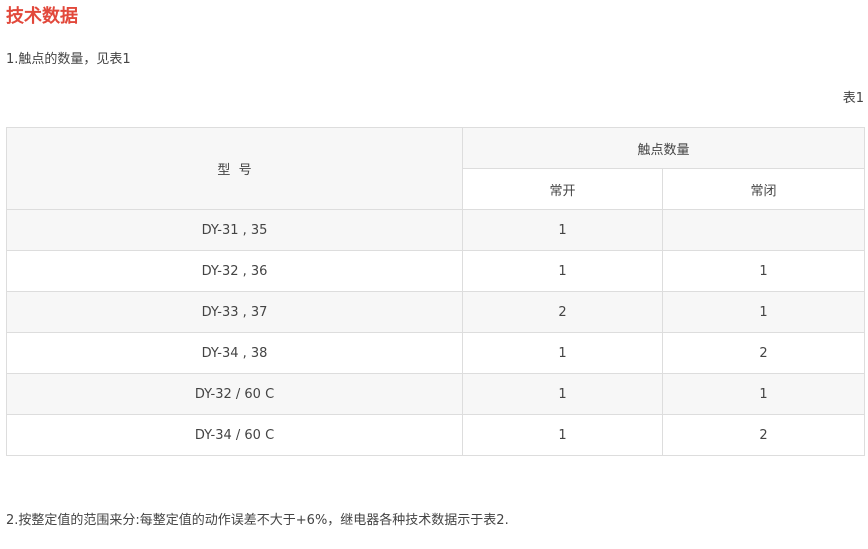 This screenshot has width=868, height=549. What do you see at coordinates (42, 16) in the screenshot?
I see `section-title: 技术数据` at bounding box center [42, 16].